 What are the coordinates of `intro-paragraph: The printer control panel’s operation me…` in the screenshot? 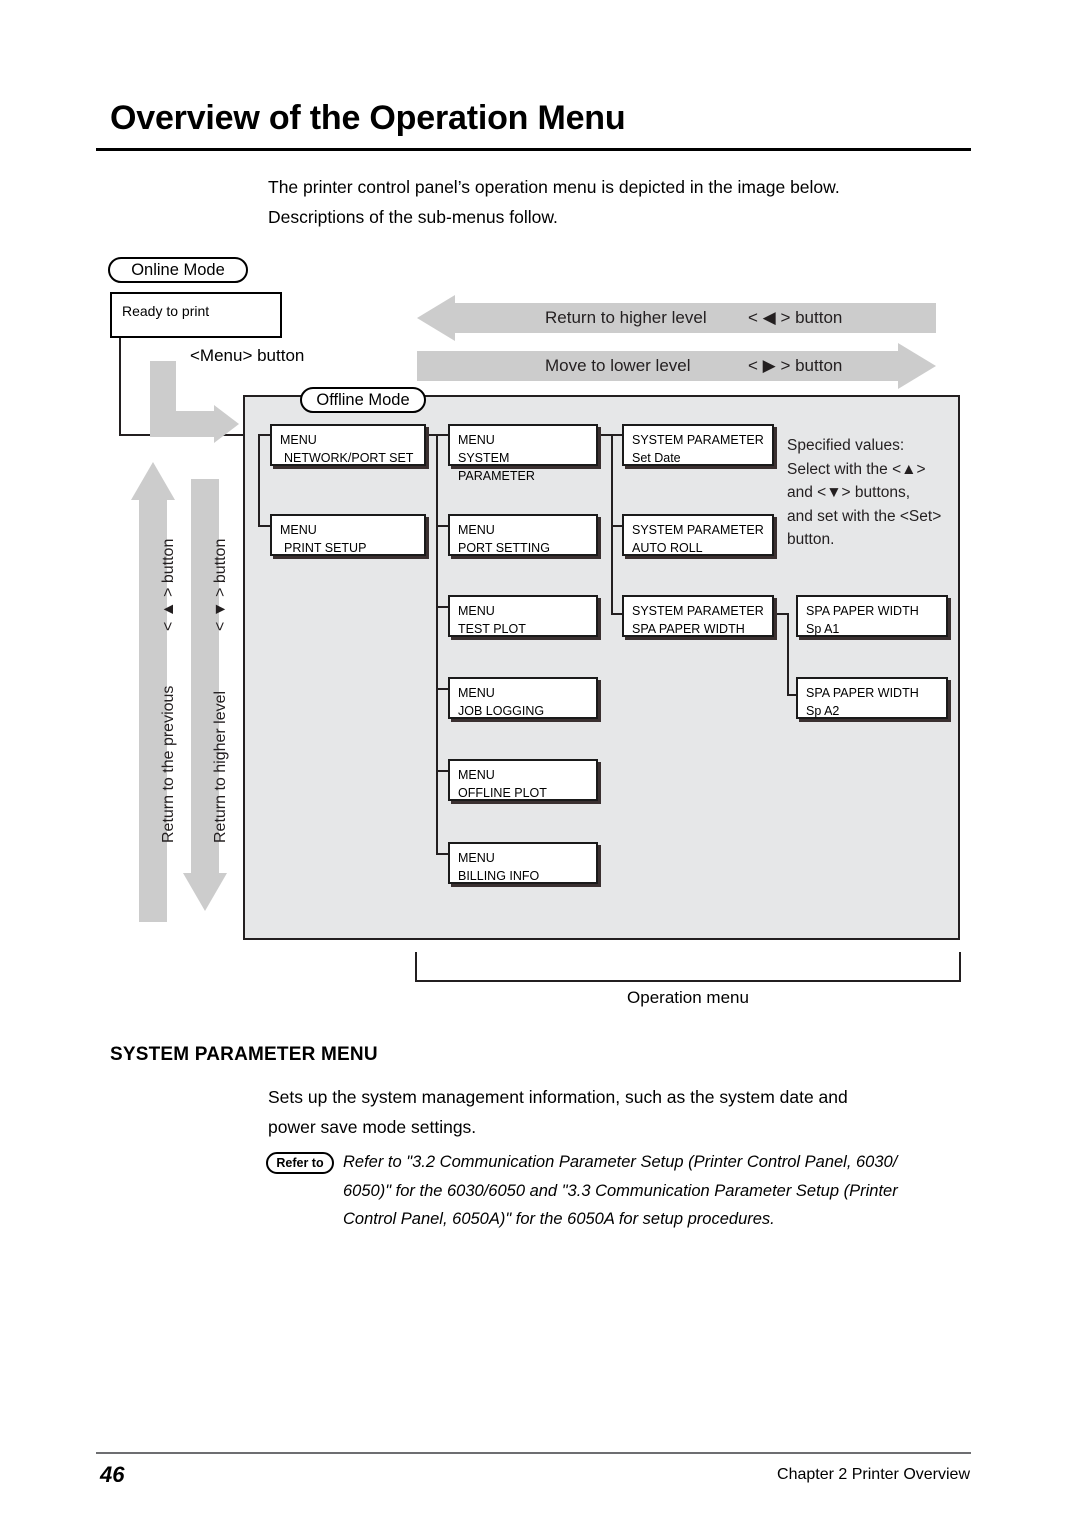 It's located at (618, 202).